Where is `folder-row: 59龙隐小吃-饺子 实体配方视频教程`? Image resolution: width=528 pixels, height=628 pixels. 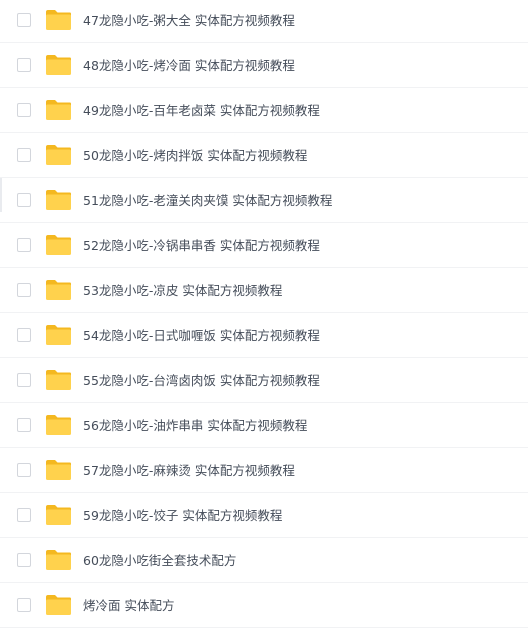
folder-row: 59龙隐小吃-饺子 实体配方视频教程 is located at coordinates (264, 516).